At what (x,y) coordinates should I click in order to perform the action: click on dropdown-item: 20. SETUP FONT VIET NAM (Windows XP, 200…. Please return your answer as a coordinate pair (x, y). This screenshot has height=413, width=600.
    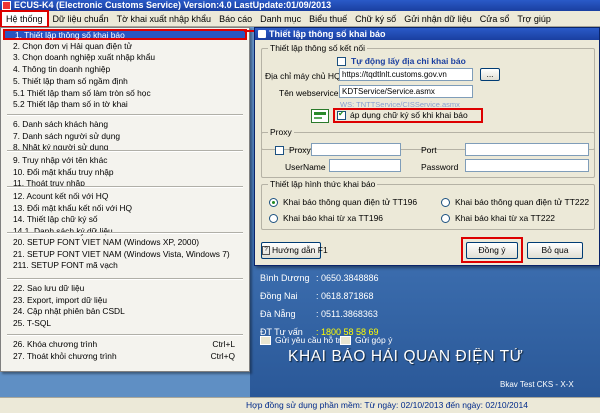
    Looking at the image, I should click on (125, 242).